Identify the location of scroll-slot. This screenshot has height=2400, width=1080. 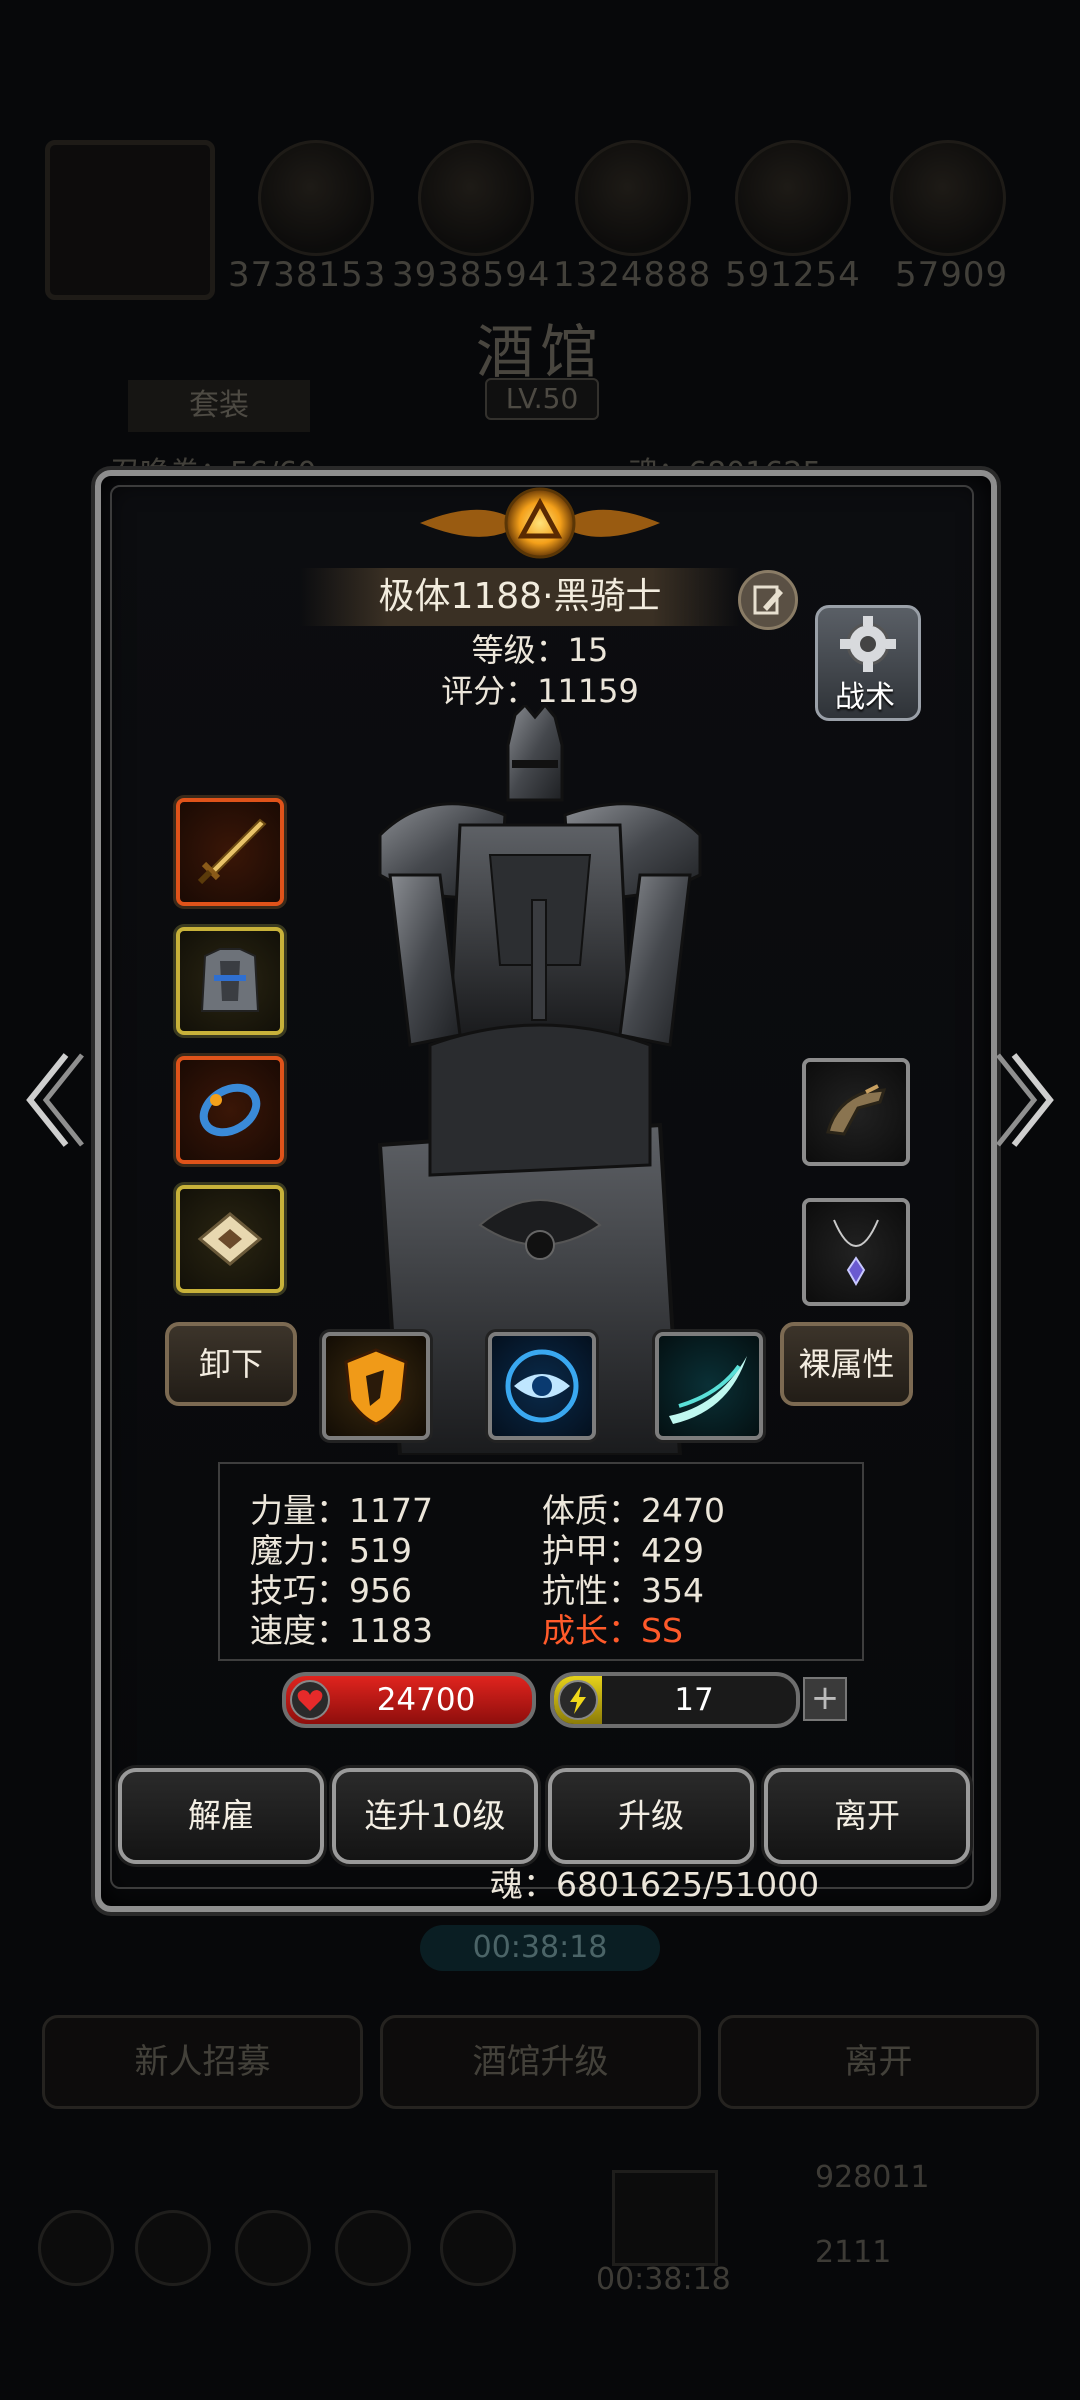
(230, 1239).